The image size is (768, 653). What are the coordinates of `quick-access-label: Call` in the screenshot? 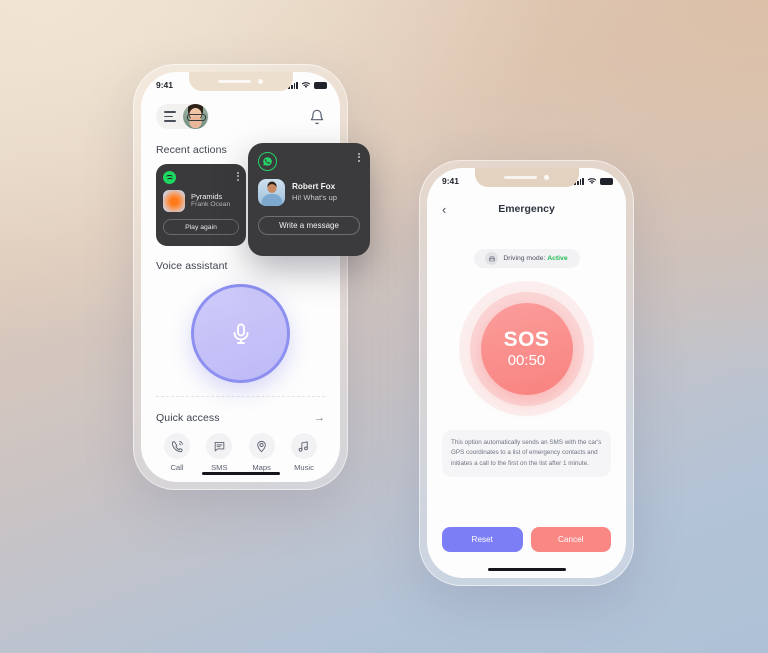 It's located at (177, 467).